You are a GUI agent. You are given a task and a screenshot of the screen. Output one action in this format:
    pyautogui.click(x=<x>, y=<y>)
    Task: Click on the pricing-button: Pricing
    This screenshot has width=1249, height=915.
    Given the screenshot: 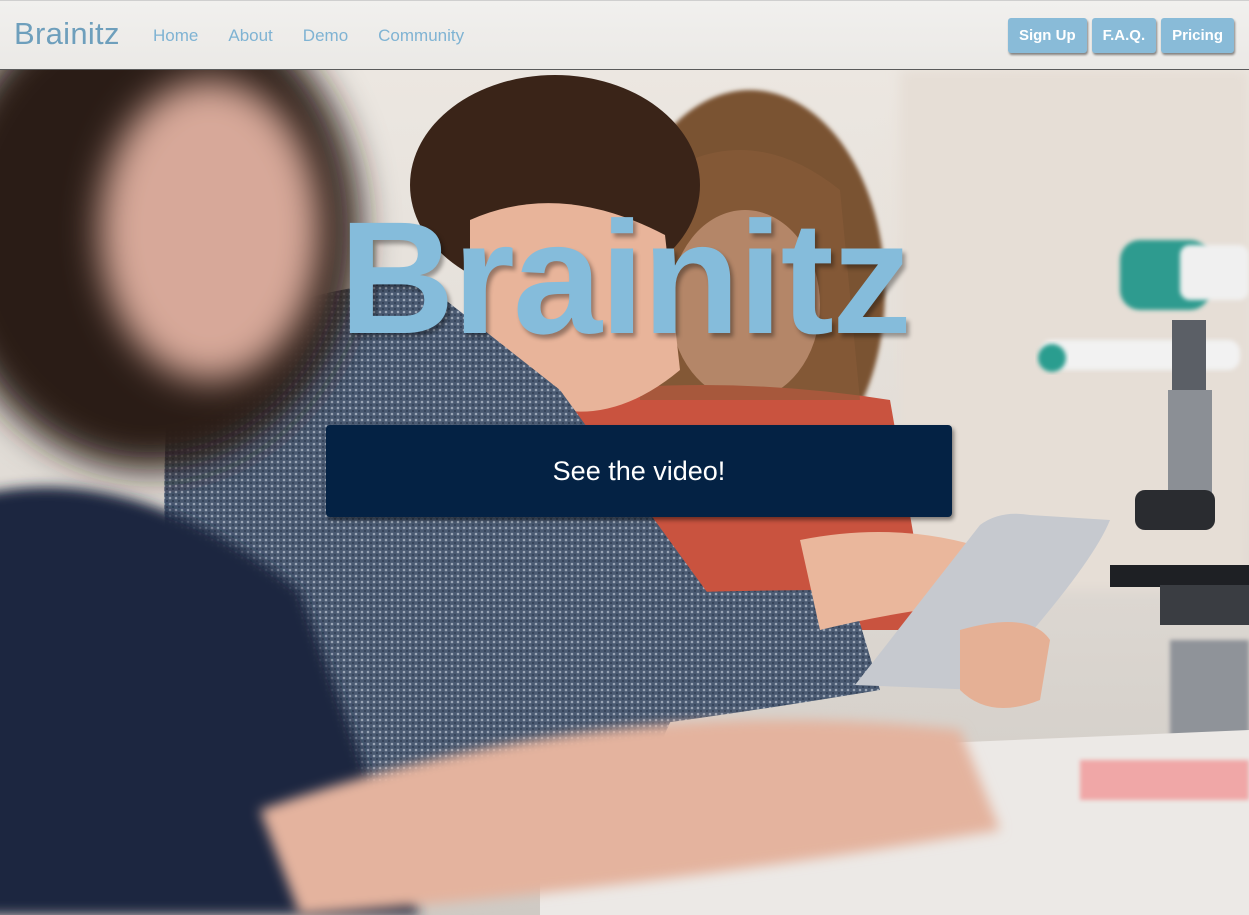 What is the action you would take?
    pyautogui.click(x=1197, y=35)
    